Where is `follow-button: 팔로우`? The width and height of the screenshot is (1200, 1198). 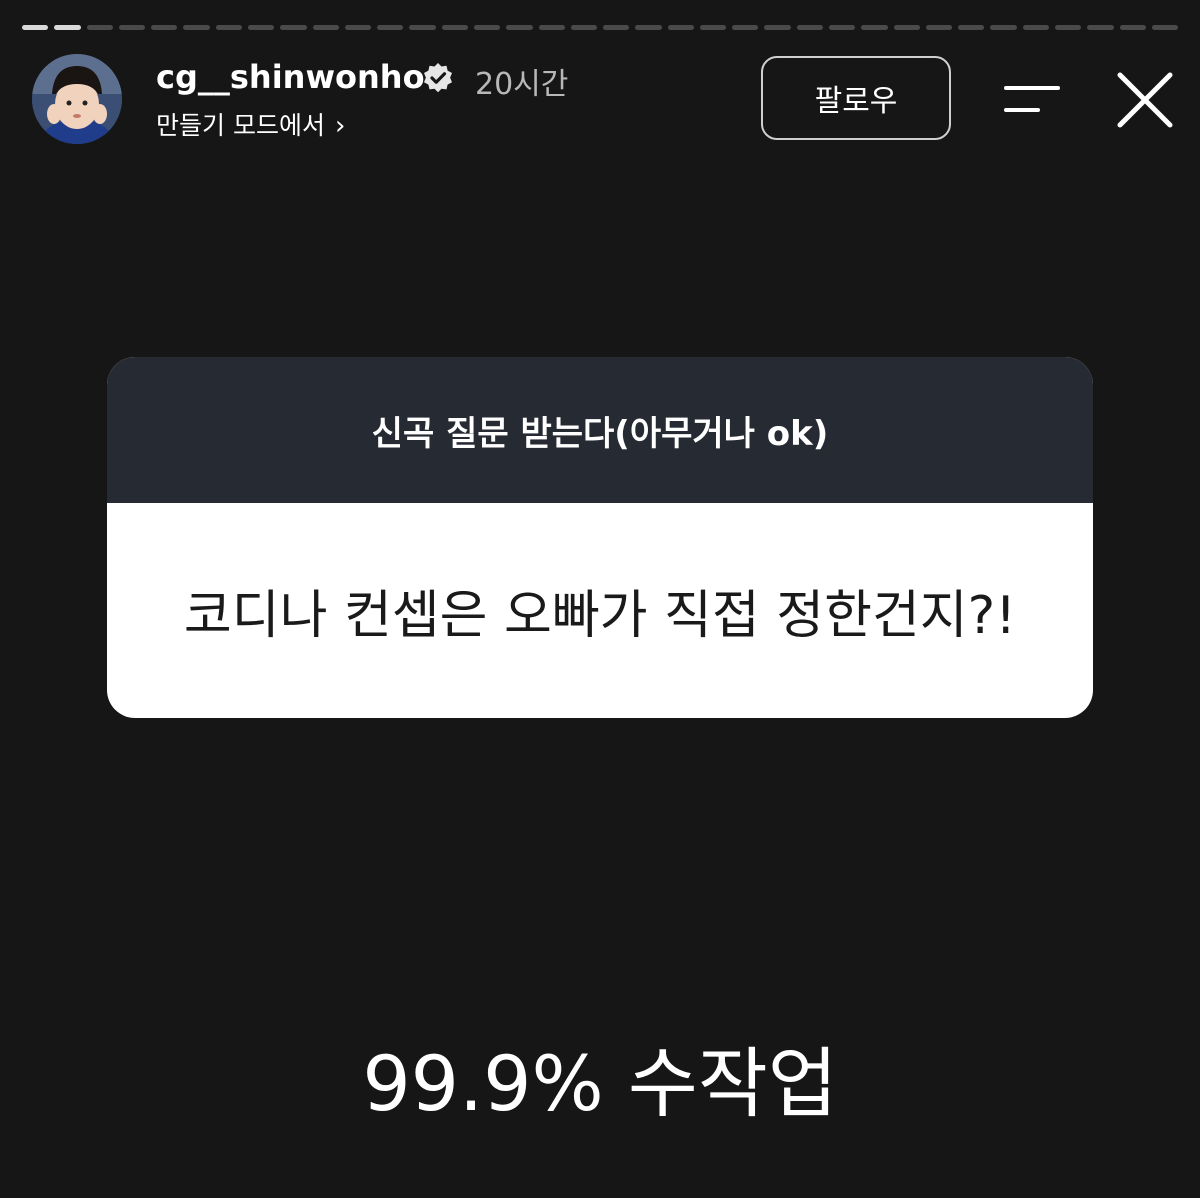
follow-button: 팔로우 is located at coordinates (856, 98).